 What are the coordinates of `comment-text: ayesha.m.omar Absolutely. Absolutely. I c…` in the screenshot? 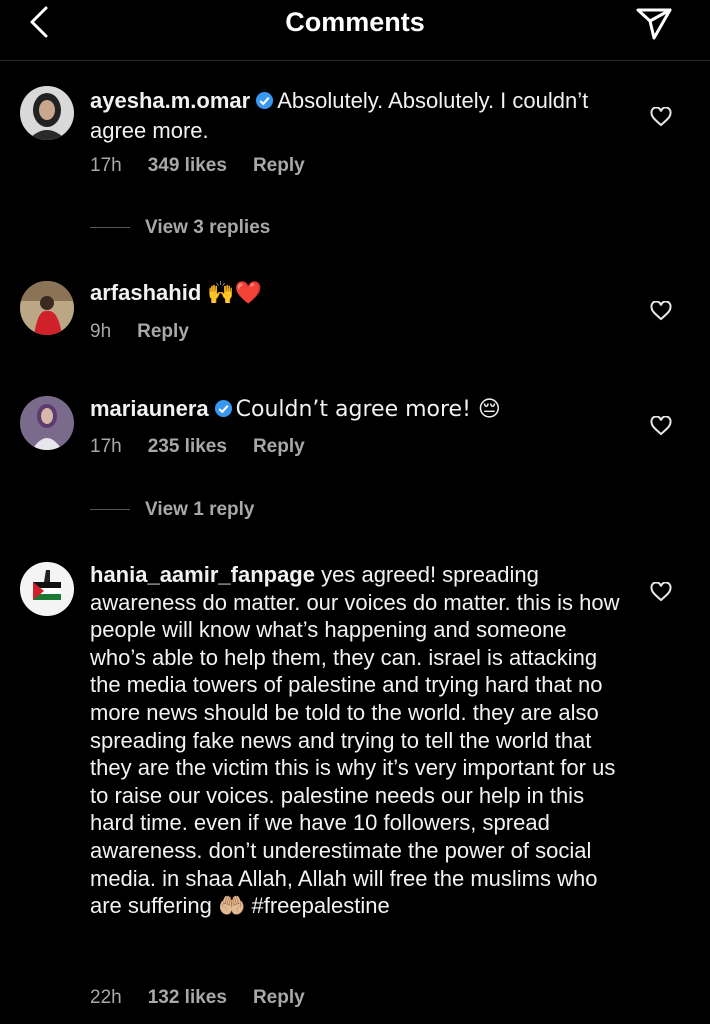 It's located at (360, 115).